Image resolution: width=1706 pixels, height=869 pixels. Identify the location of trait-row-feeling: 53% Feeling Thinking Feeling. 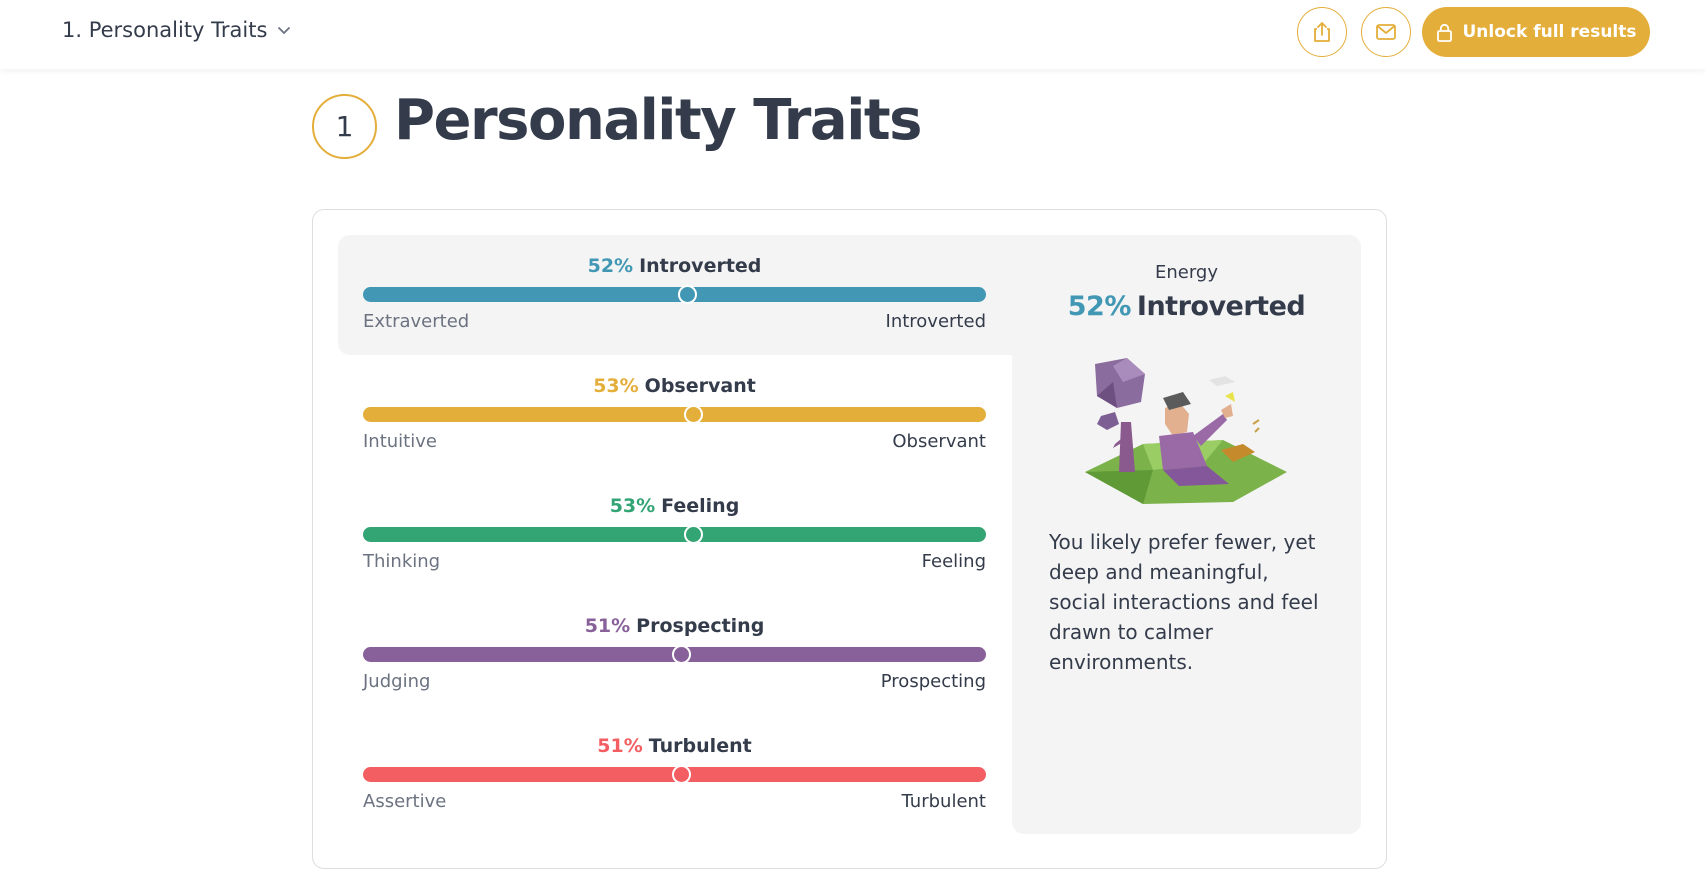
(674, 545).